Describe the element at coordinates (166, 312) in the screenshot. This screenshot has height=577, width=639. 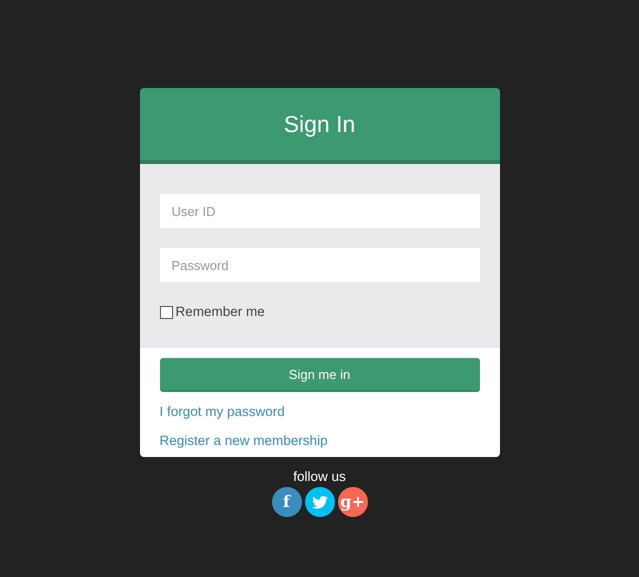
I see `checkbox` at that location.